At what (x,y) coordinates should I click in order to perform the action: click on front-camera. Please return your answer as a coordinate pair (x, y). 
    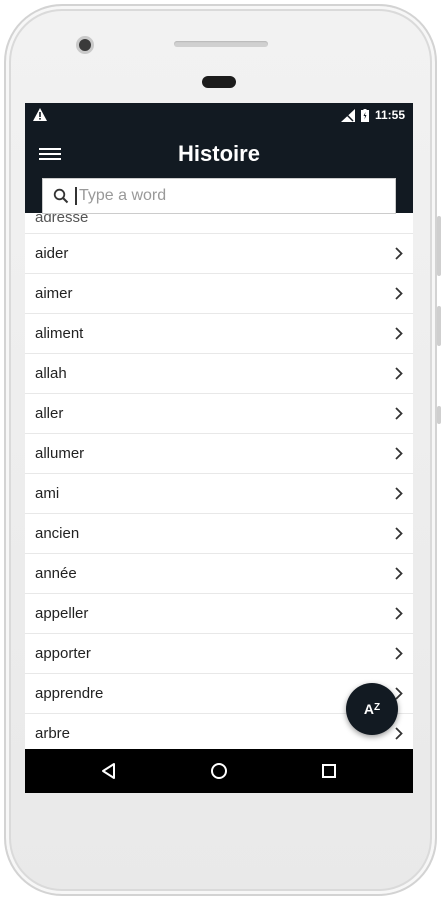
    Looking at the image, I should click on (85, 45).